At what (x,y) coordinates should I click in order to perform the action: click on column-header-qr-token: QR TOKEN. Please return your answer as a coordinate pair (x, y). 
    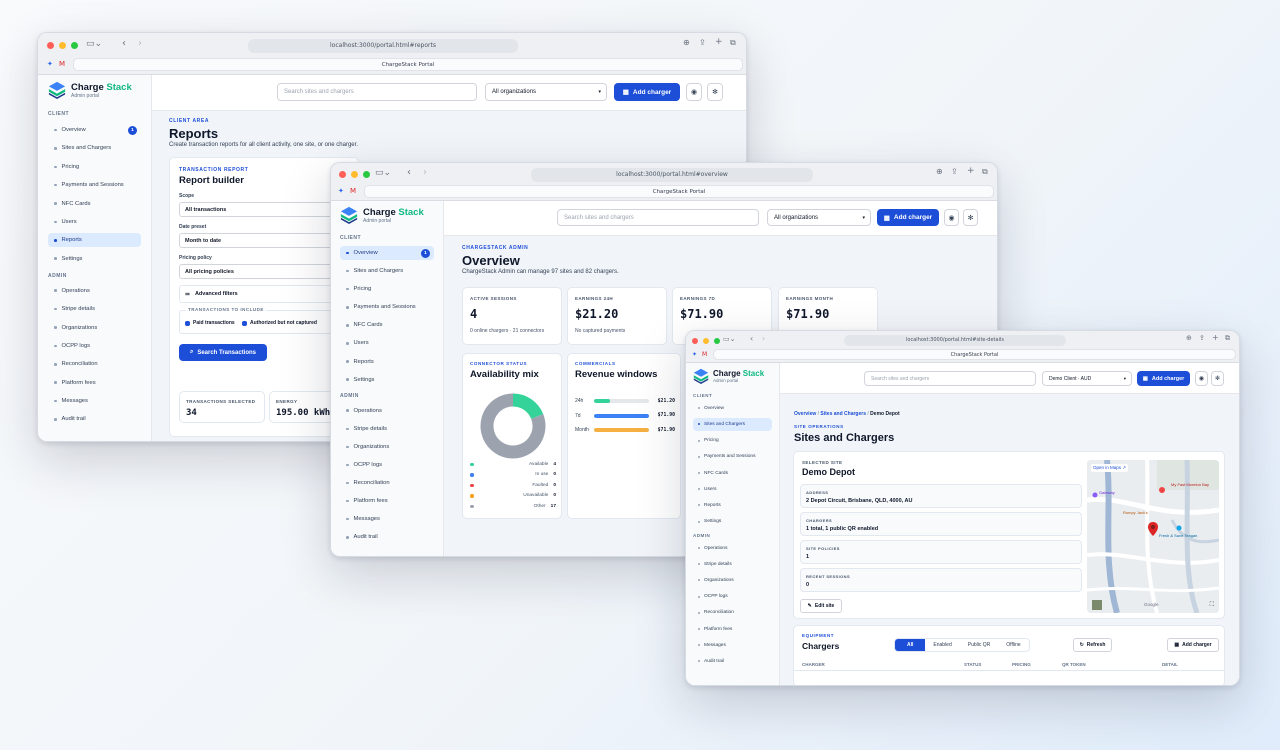
    Looking at the image, I should click on (1074, 664).